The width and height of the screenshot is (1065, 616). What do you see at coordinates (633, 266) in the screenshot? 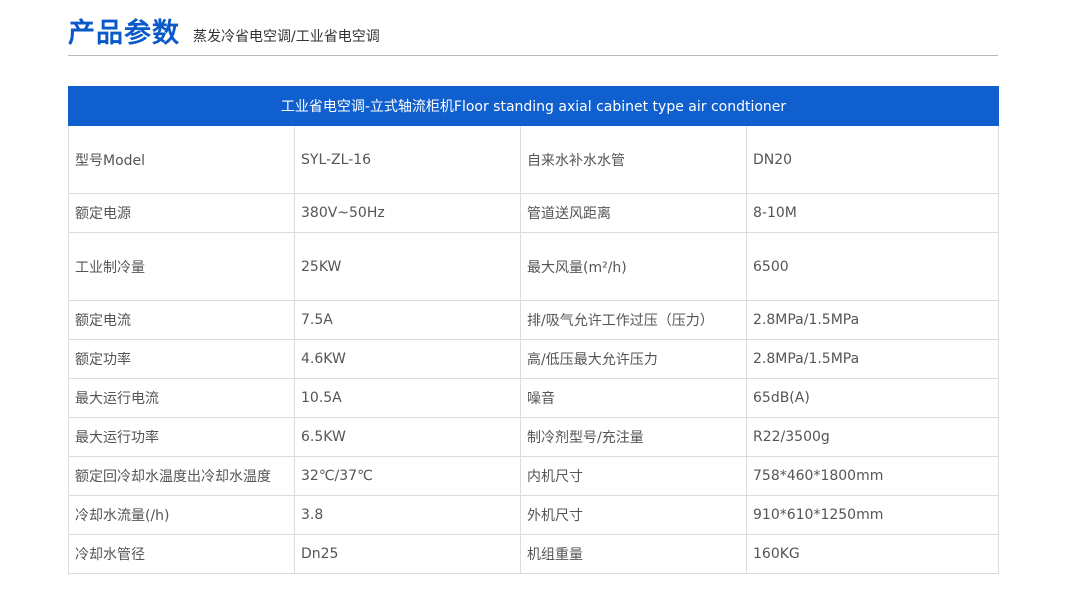
I see `param-label: 最大风量(m²/h)` at bounding box center [633, 266].